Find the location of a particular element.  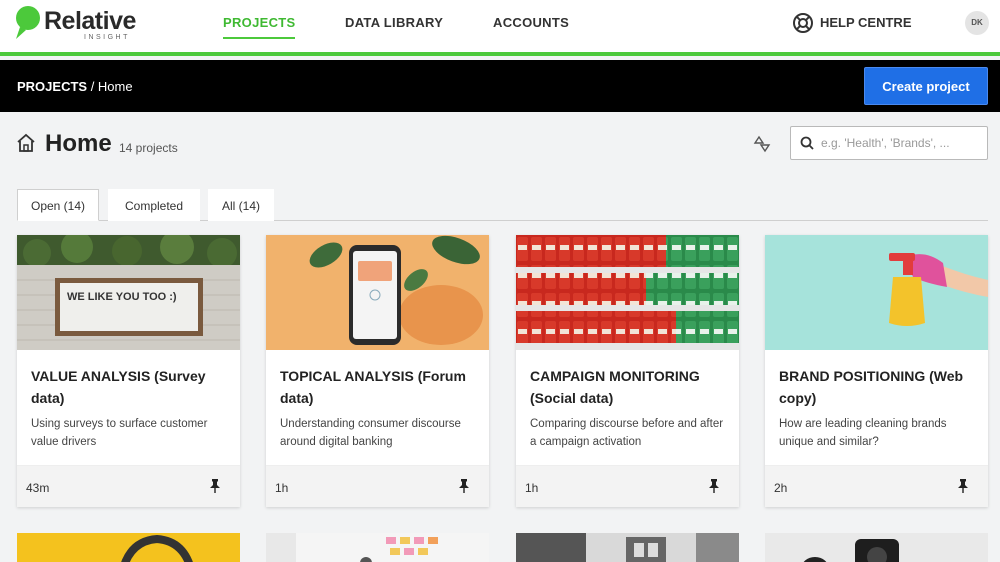

card-time: 43m is located at coordinates (38, 488).